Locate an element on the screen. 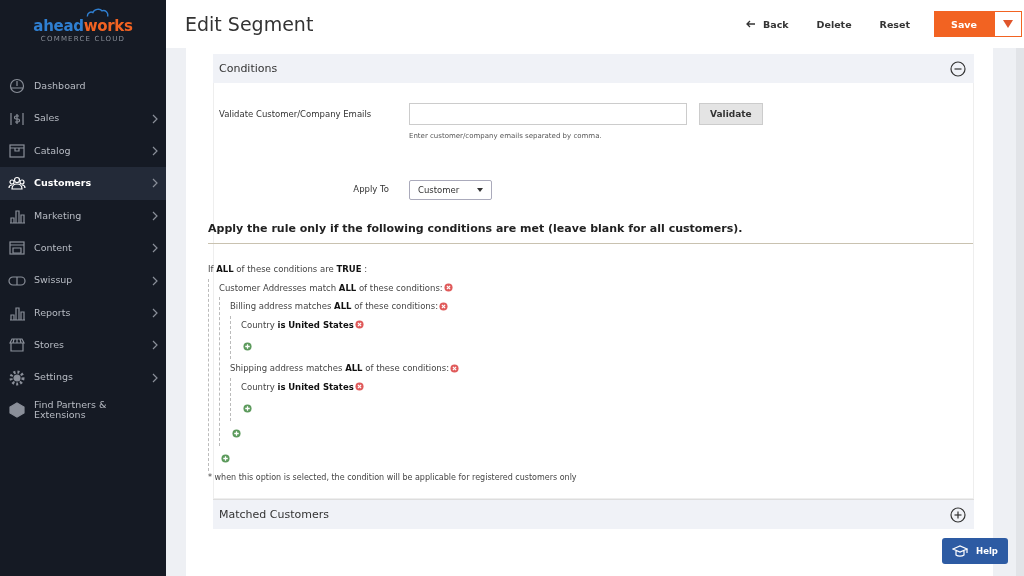 This screenshot has width=1024, height=576. sidebar-item: Customers is located at coordinates (83, 183).